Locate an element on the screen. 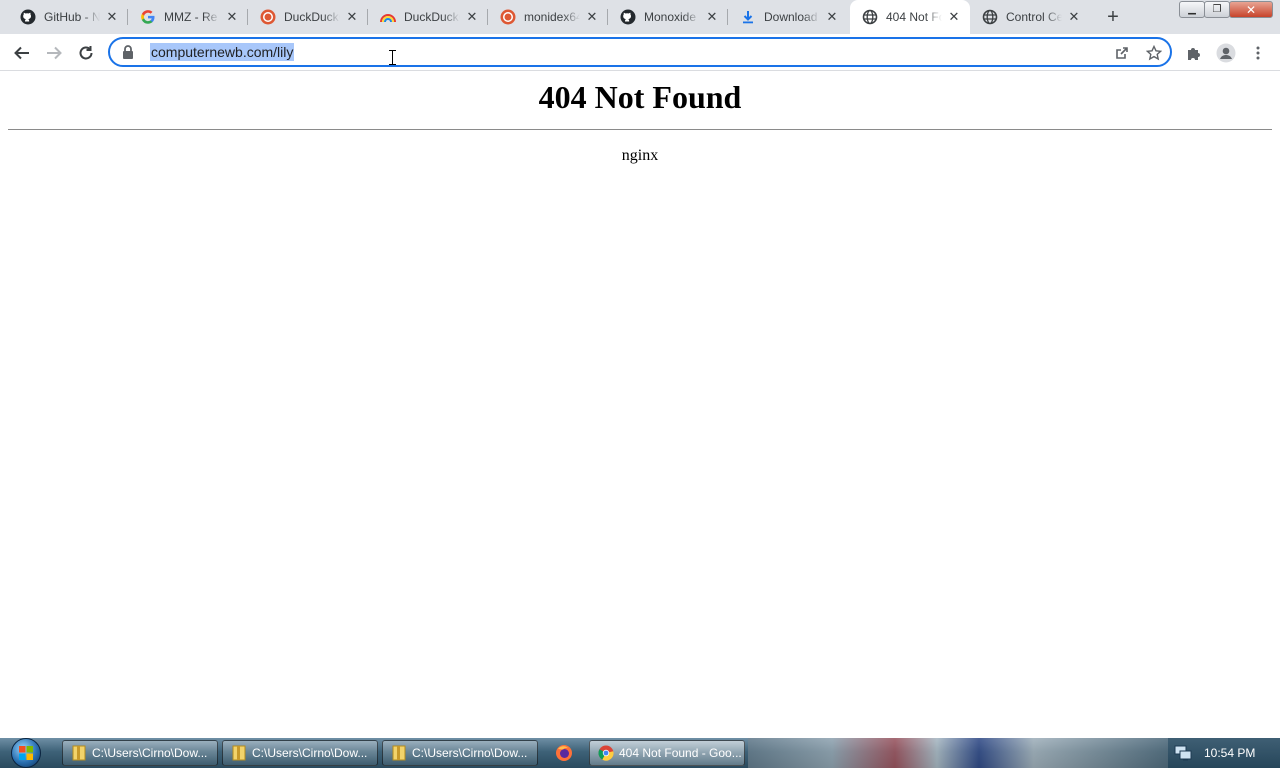  arrow-right-icon is located at coordinates (54, 53).